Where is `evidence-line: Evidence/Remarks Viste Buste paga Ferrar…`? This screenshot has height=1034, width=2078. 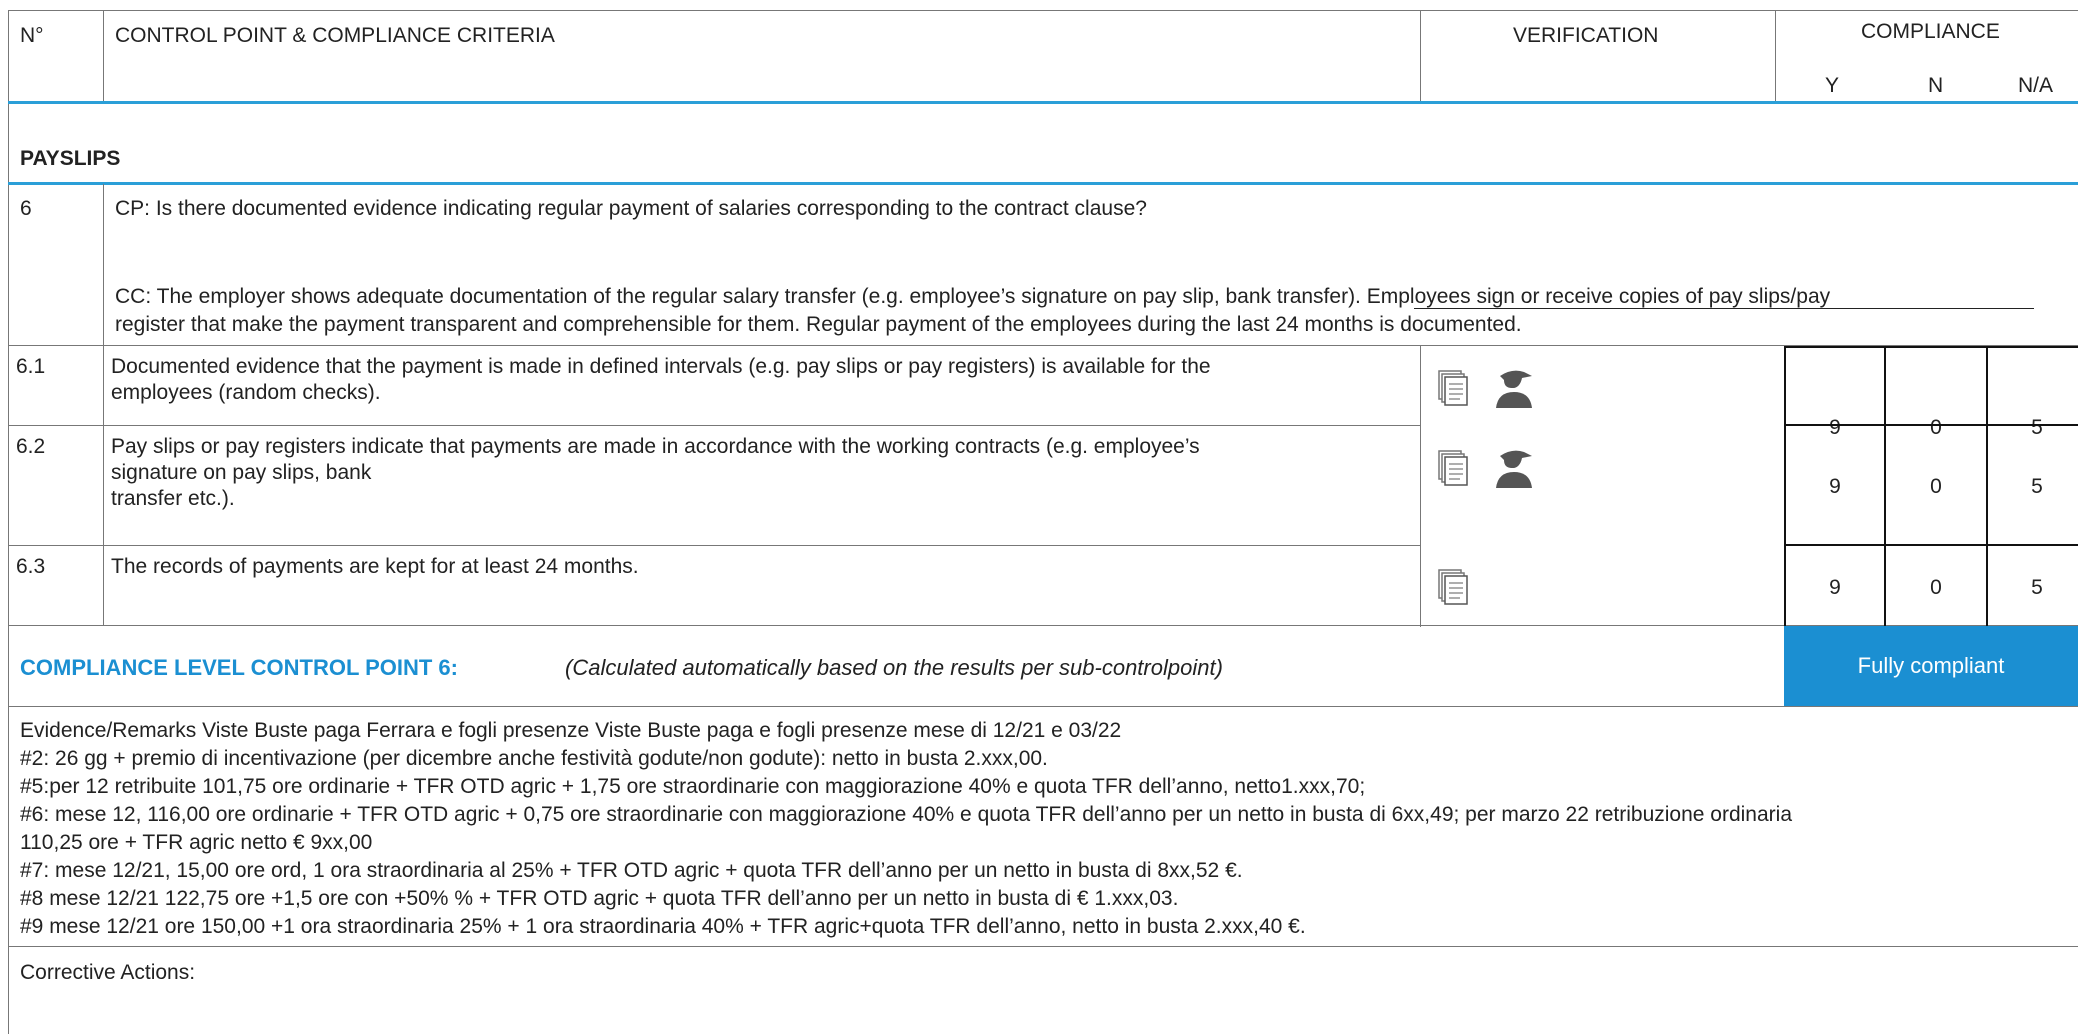 evidence-line: Evidence/Remarks Viste Buste paga Ferrar… is located at coordinates (571, 730).